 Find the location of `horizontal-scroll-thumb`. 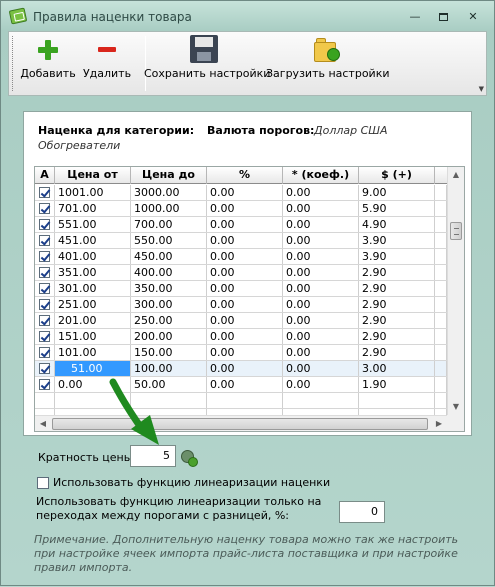

horizontal-scroll-thumb is located at coordinates (240, 424).